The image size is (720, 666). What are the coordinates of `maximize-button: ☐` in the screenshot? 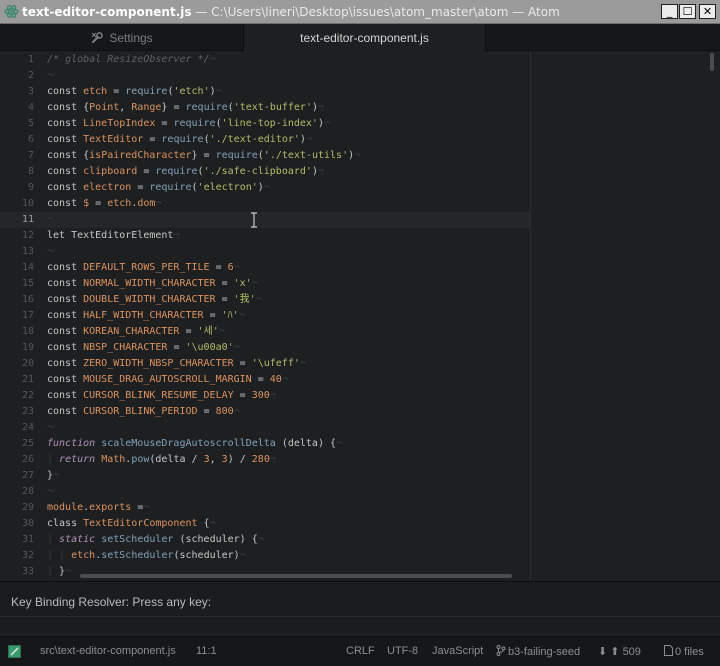 It's located at (687, 11).